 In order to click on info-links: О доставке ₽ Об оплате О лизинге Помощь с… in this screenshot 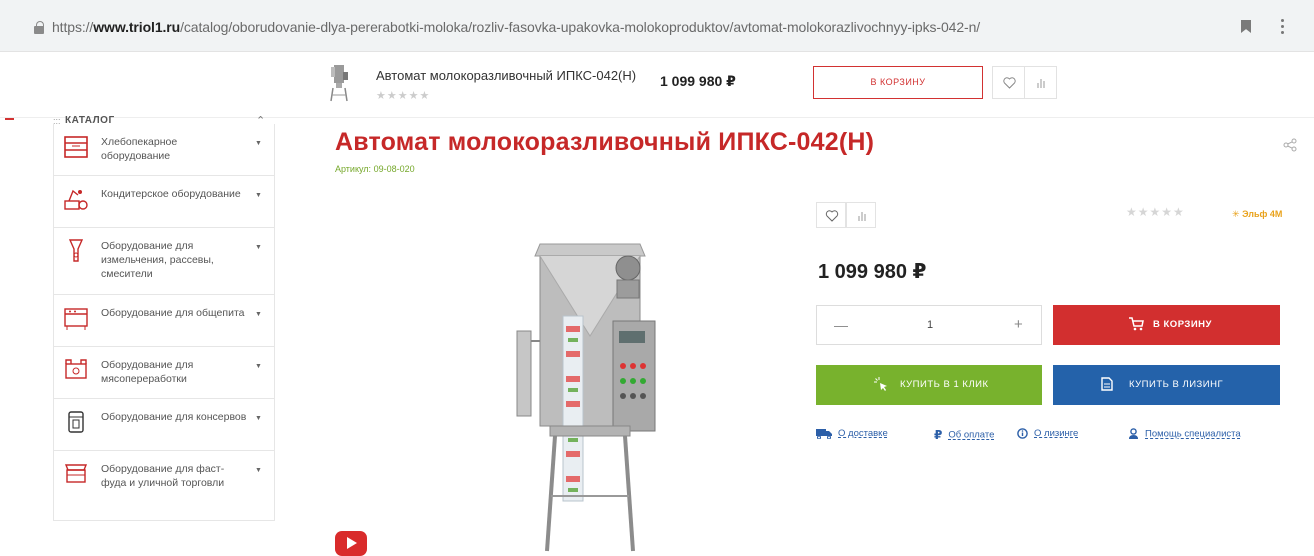, I will do `click(1051, 438)`.